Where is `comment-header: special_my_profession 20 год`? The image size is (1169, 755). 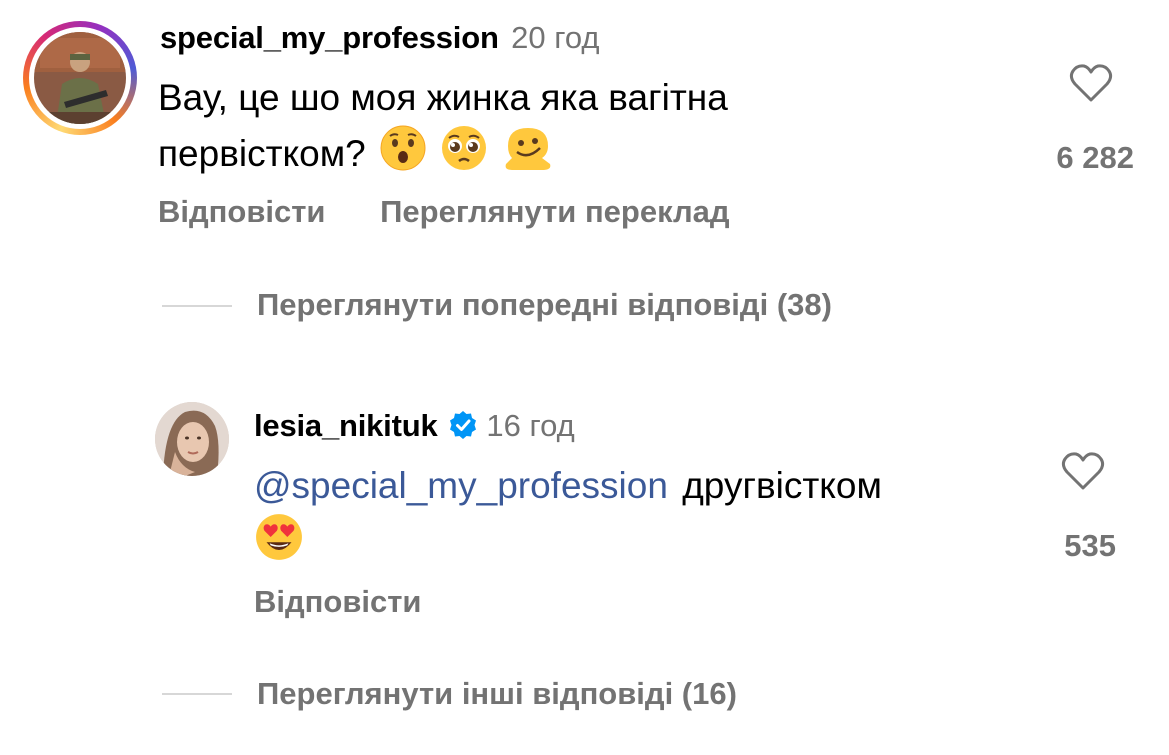 comment-header: special_my_profession 20 год is located at coordinates (380, 38).